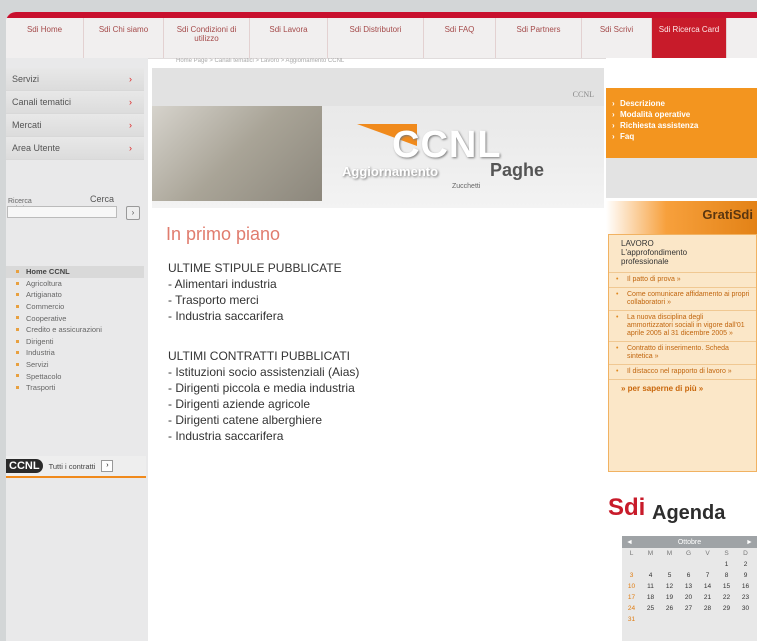 This screenshot has width=757, height=641. I want to click on calendar-day: 20, so click(688, 597).